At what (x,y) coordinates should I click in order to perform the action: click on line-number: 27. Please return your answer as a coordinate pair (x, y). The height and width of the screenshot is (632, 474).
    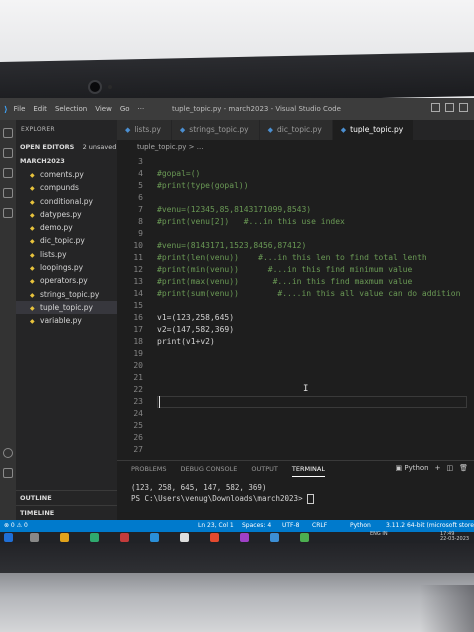
    Looking at the image, I should click on (138, 449).